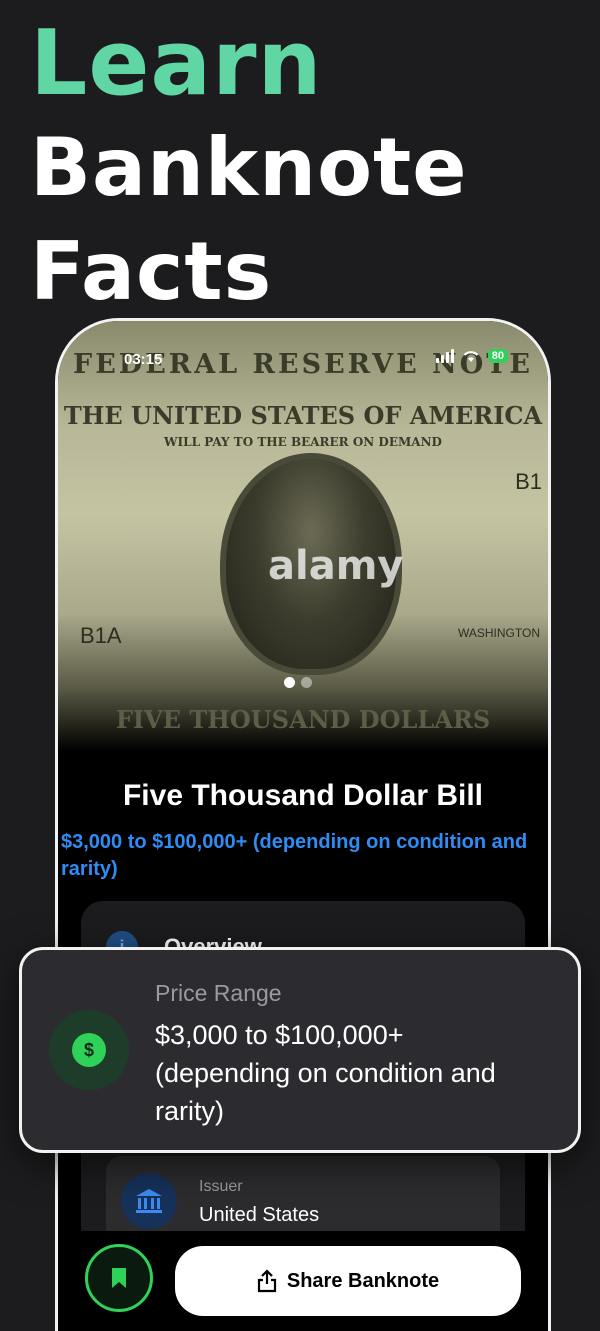  Describe the element at coordinates (89, 1050) in the screenshot. I see `dollar-icon: $` at that location.